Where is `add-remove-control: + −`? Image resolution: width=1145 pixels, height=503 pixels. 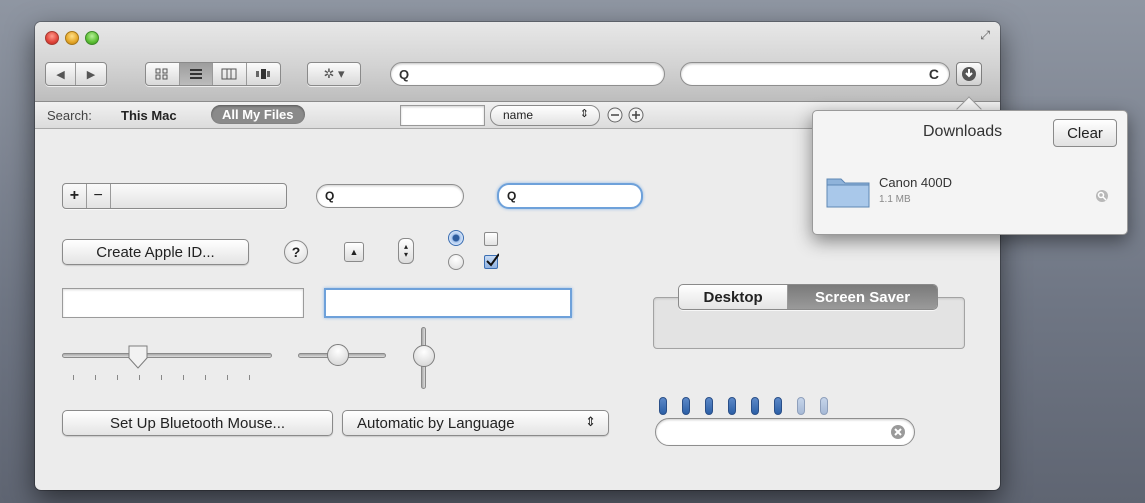 add-remove-control: + − is located at coordinates (174, 196).